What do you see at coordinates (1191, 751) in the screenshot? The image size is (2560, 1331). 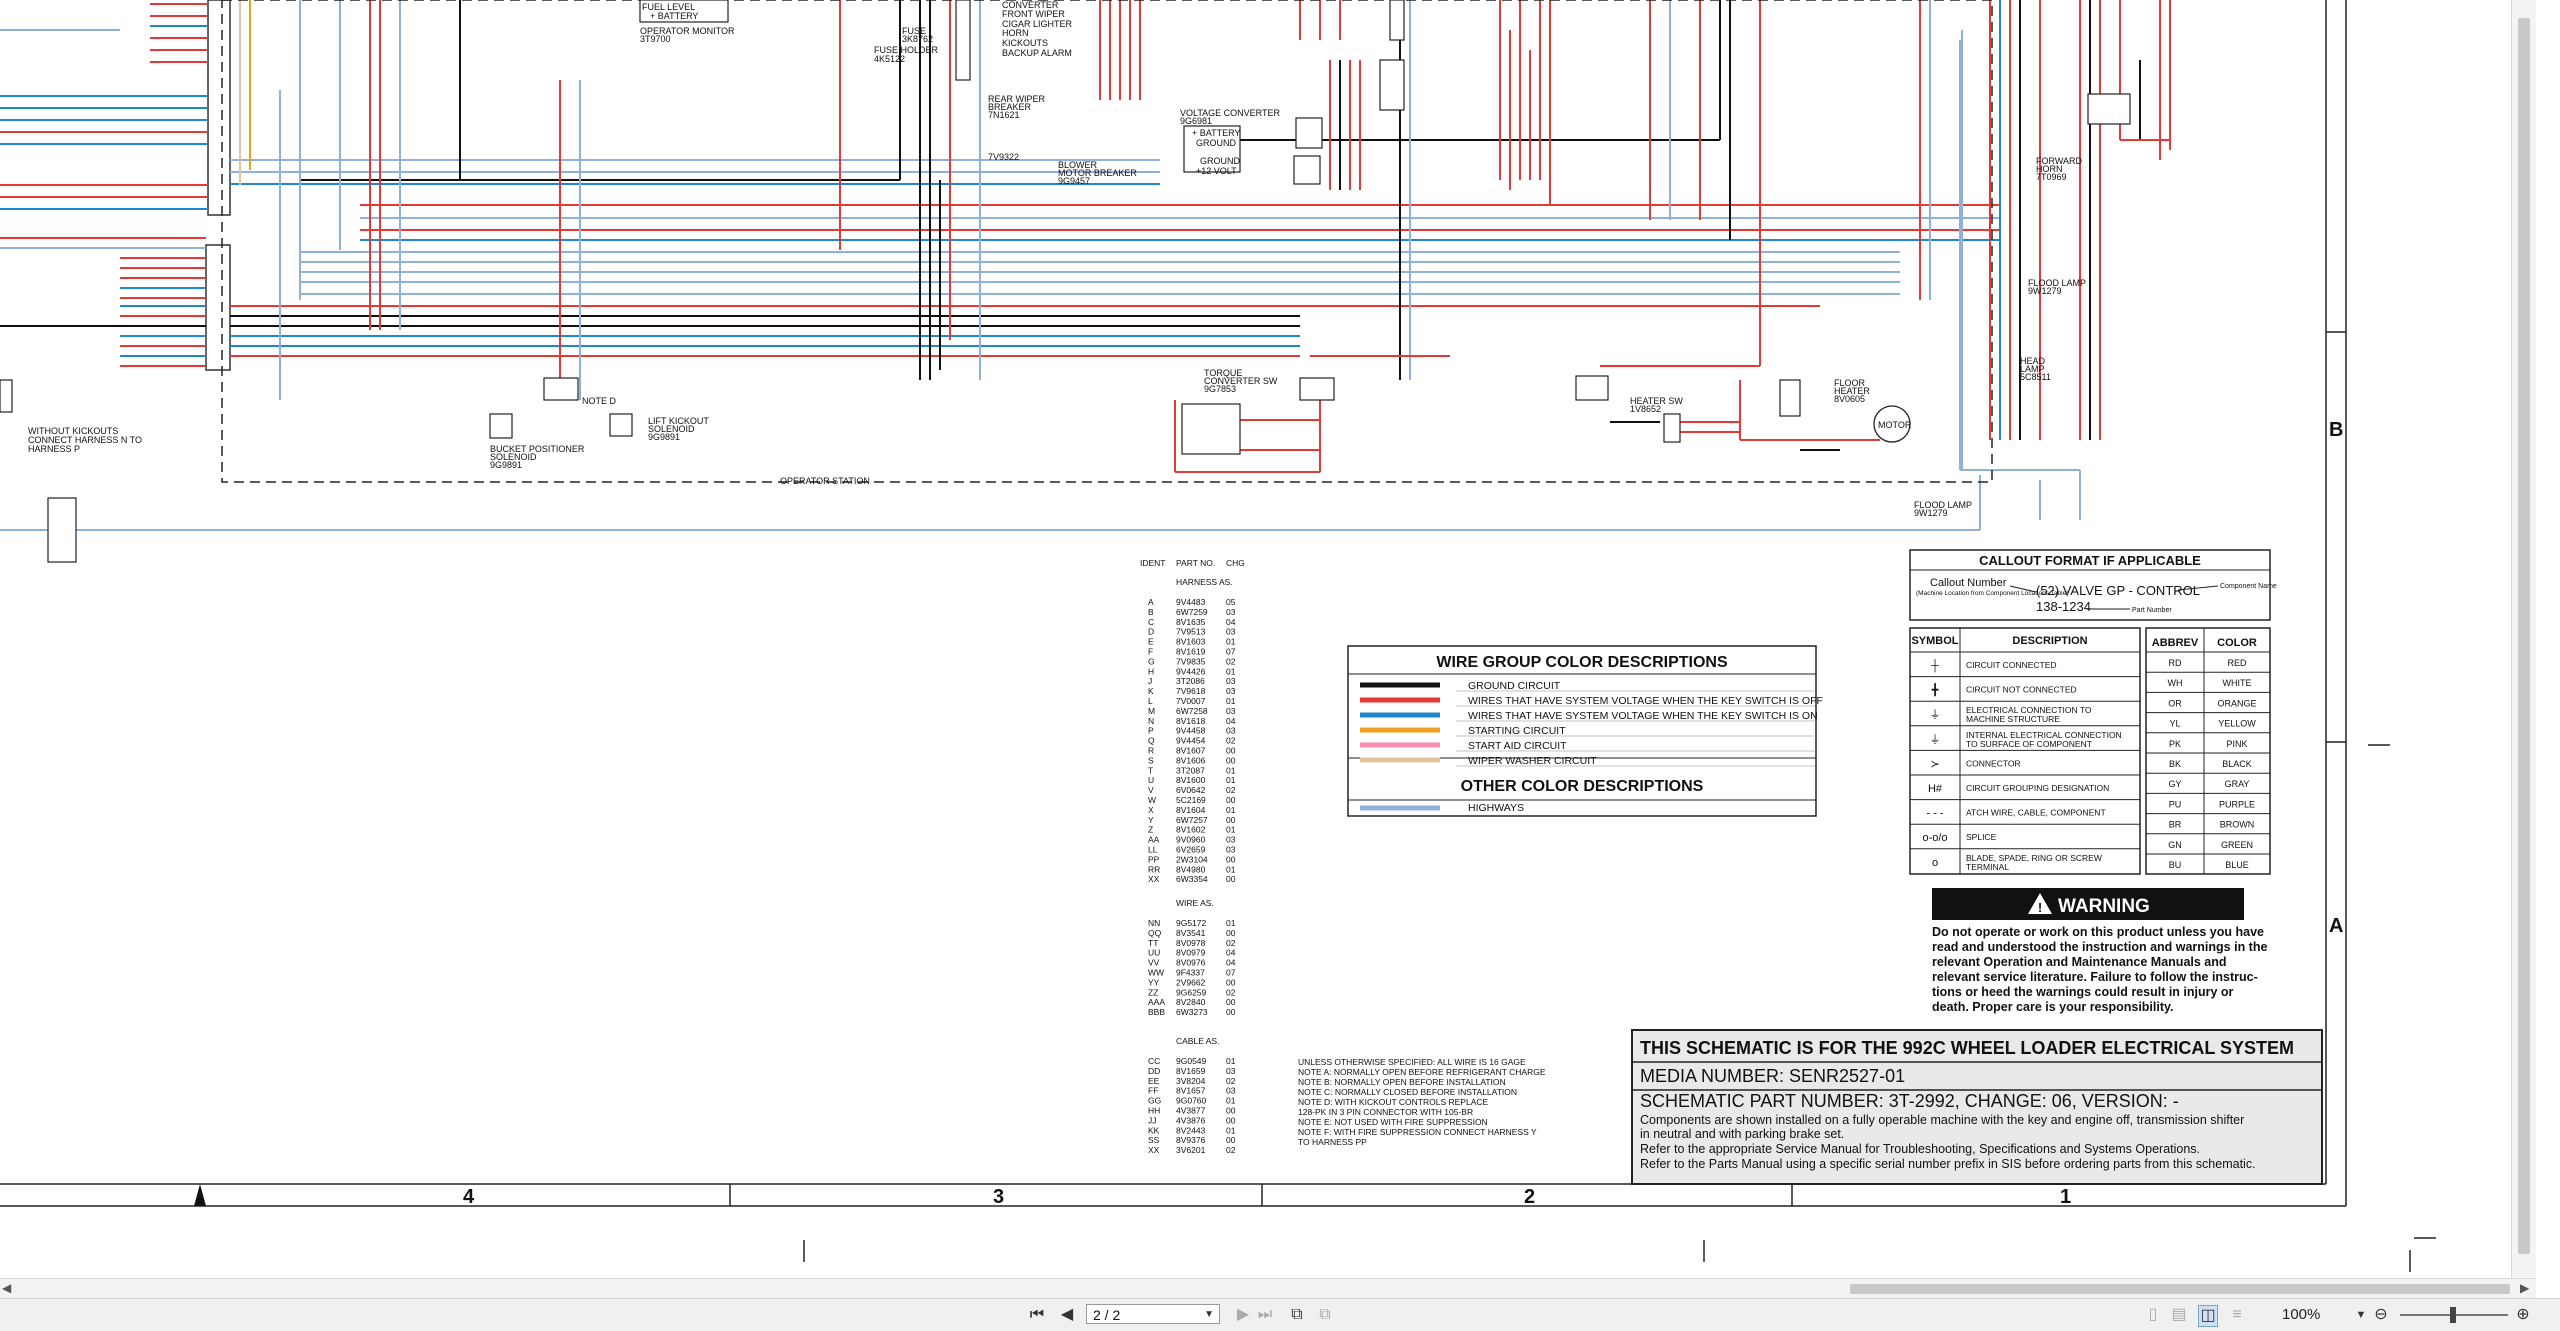 I see `ident-cell: 8V1607` at bounding box center [1191, 751].